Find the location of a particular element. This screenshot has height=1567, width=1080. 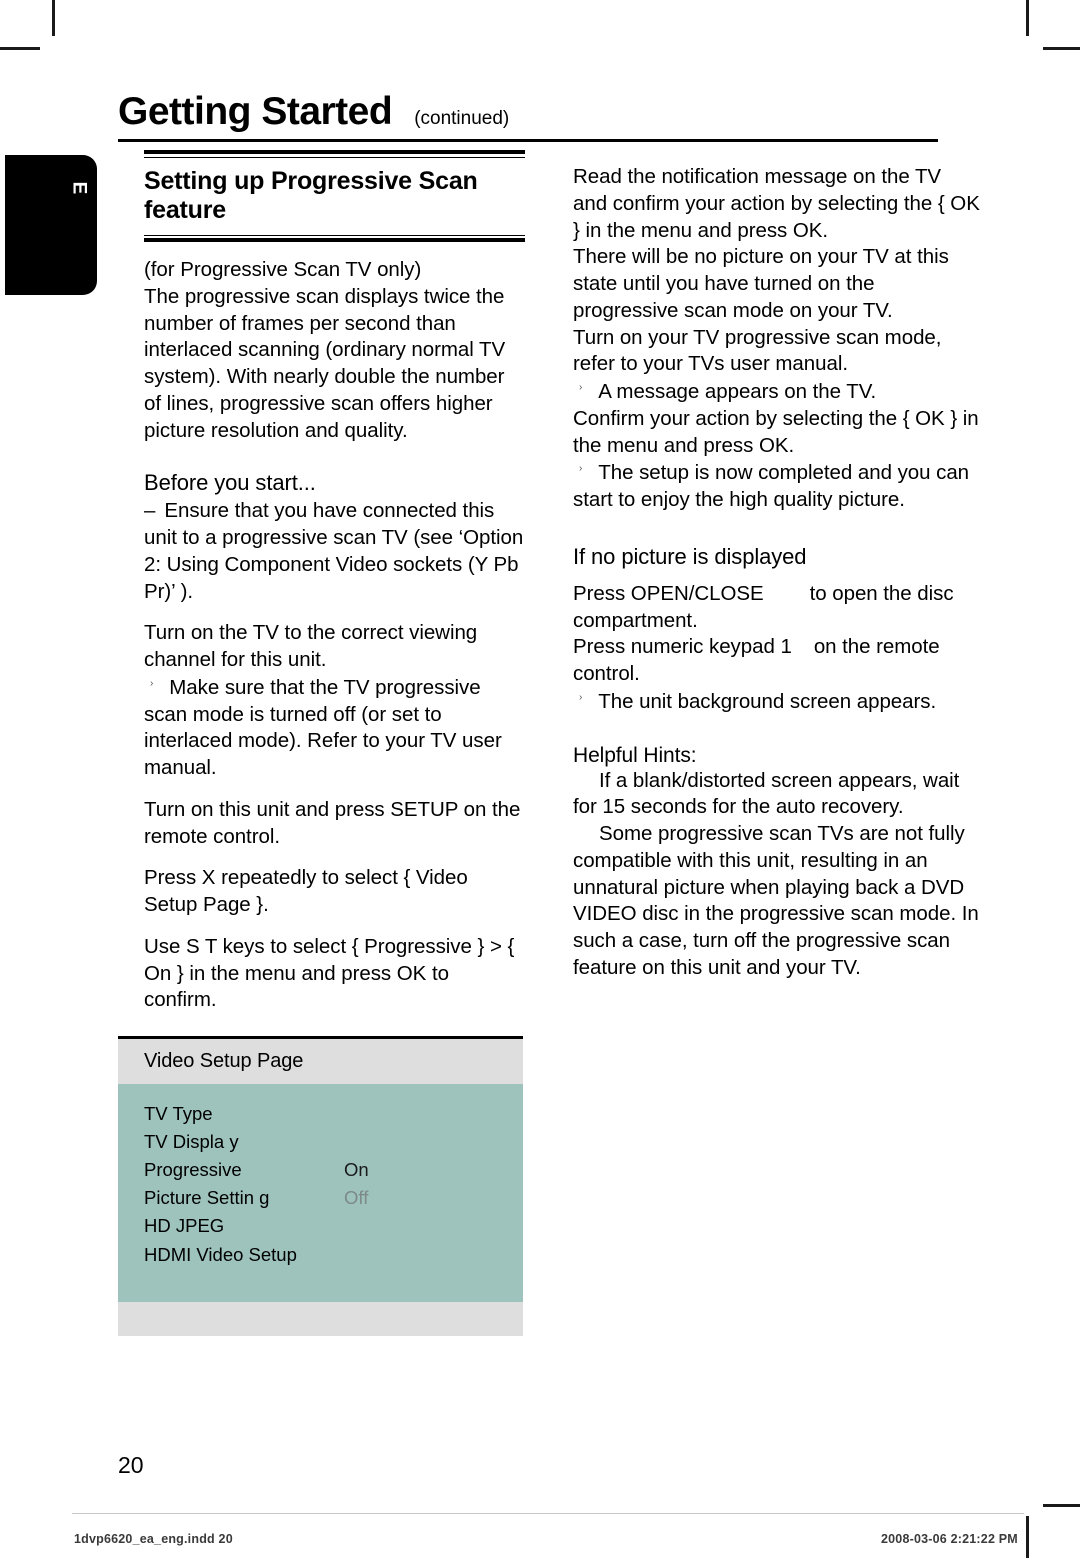

section-rule-bottom-thick is located at coordinates (334, 240).